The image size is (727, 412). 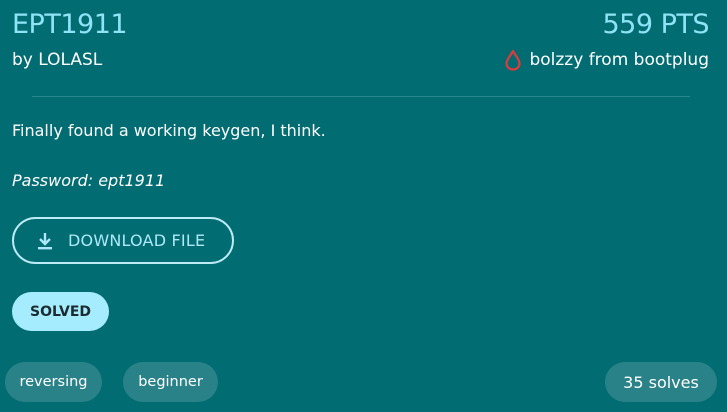 I want to click on tag-beginner: beginner, so click(x=170, y=382).